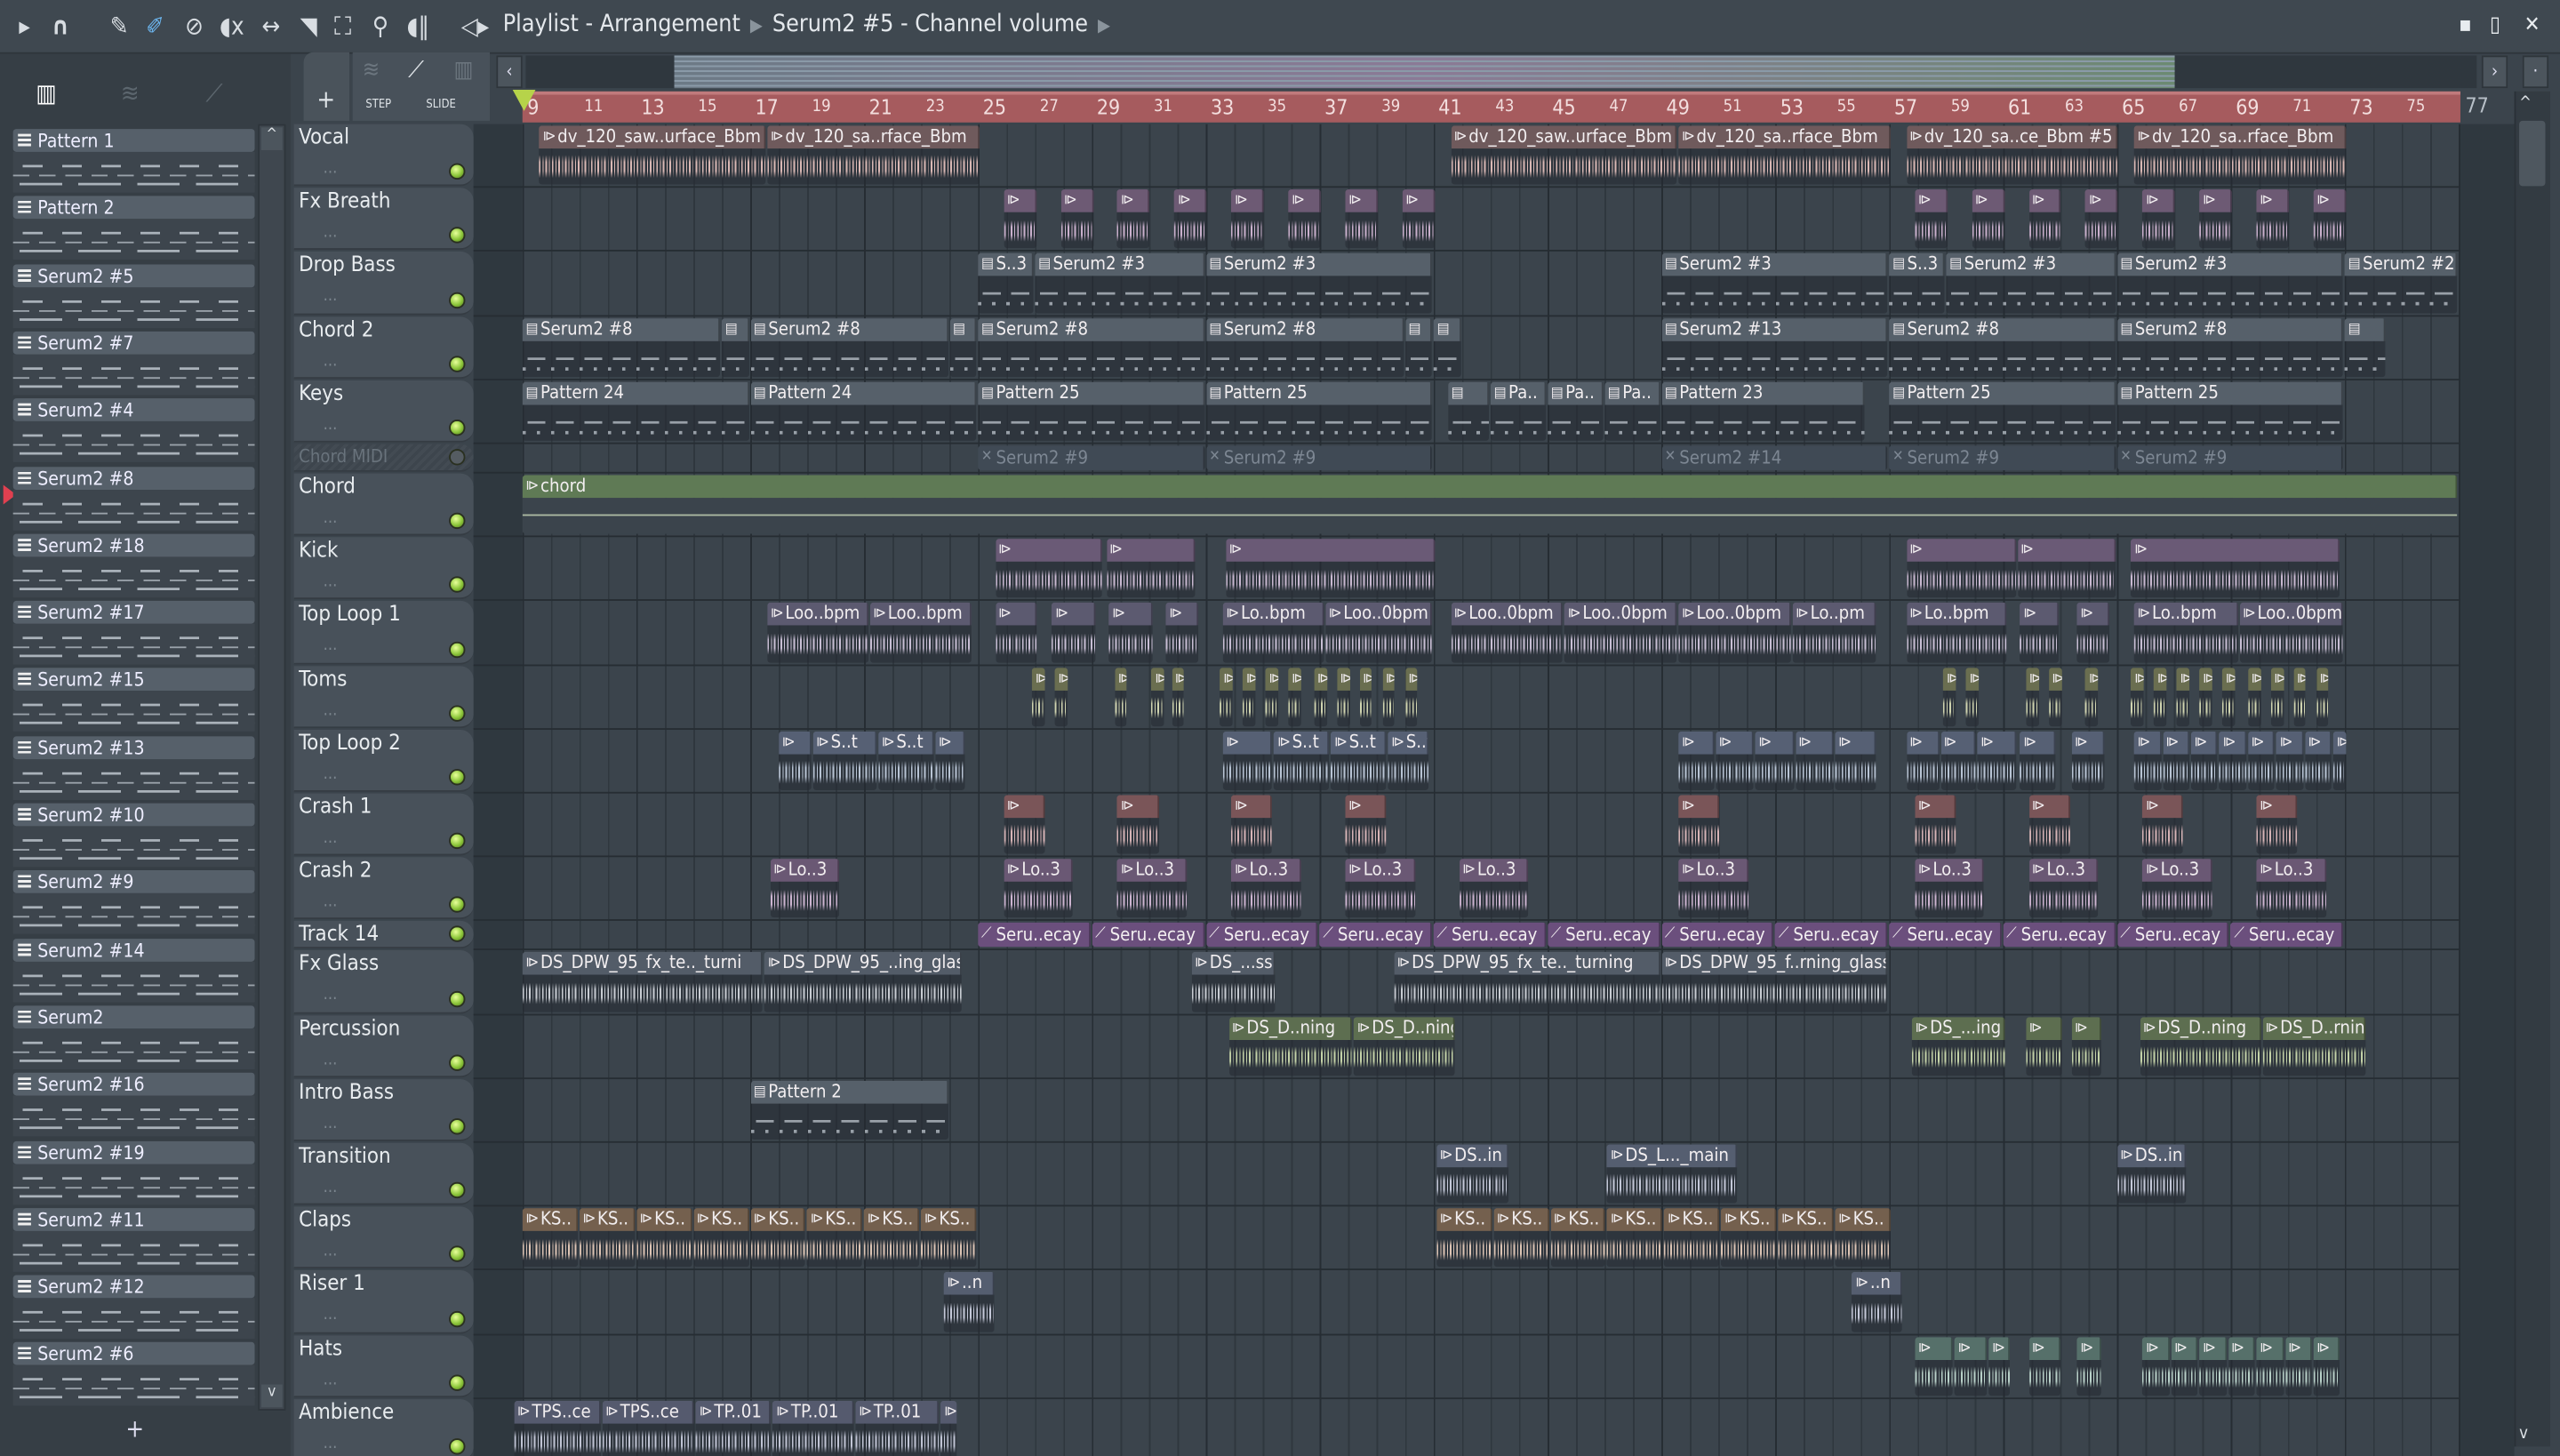 This screenshot has width=2560, height=1456. I want to click on playback-icon: ◖‖, so click(418, 26).